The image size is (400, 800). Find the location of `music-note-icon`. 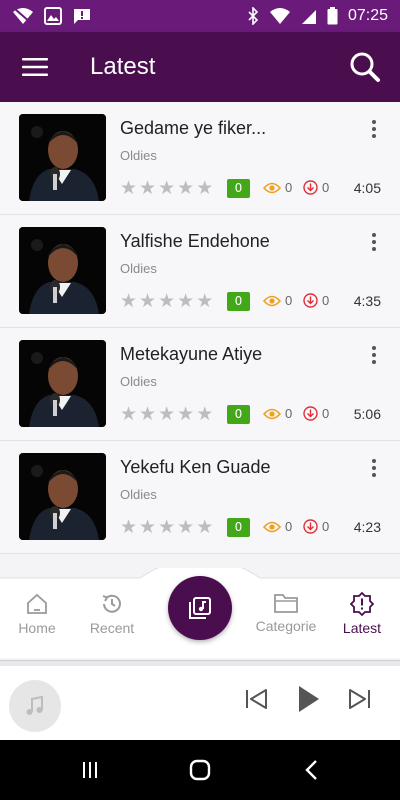

music-note-icon is located at coordinates (34, 705).